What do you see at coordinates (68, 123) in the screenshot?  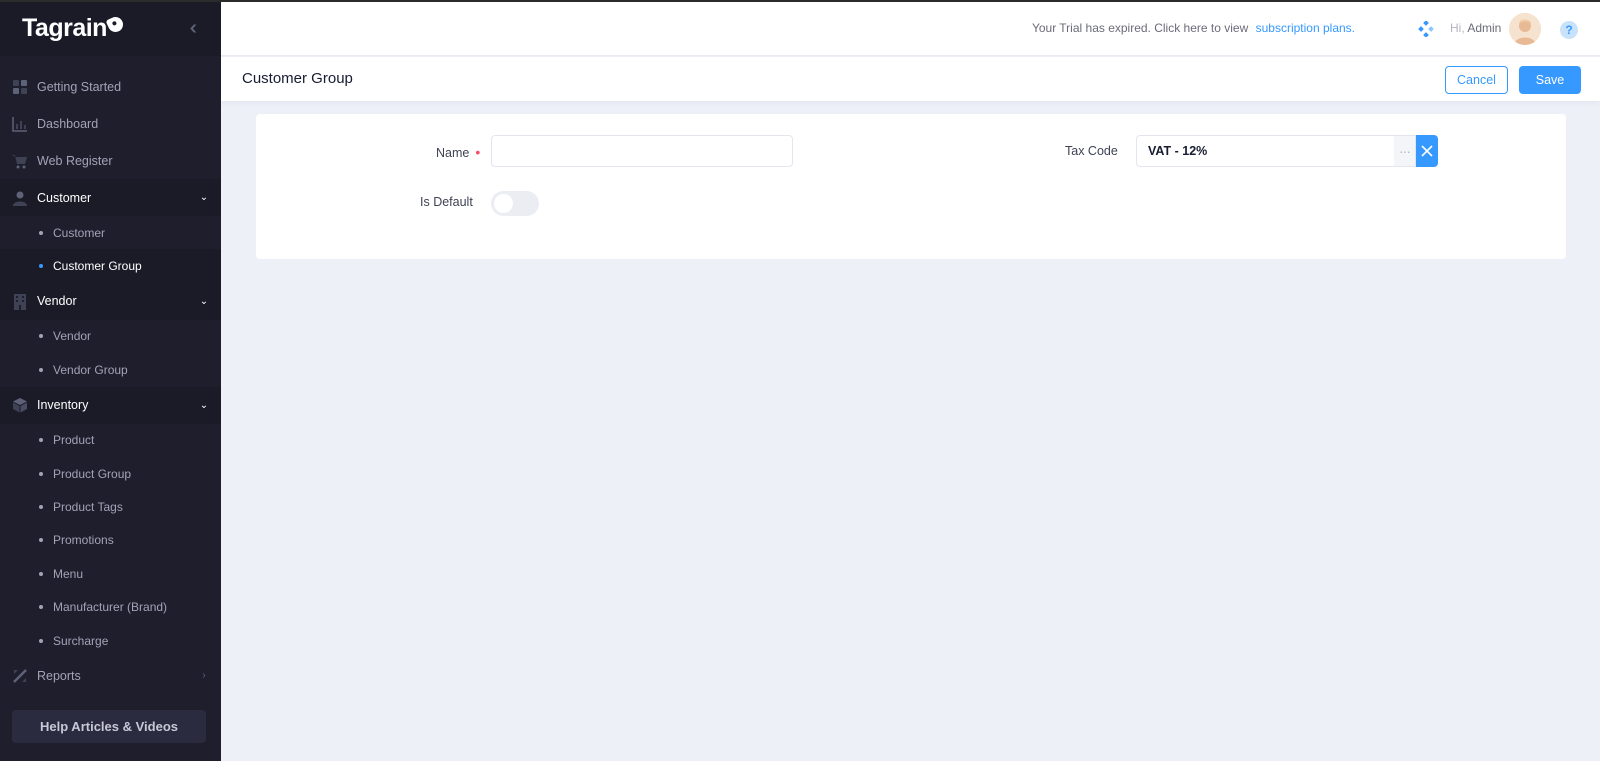 I see `sidebar-item-label: Dashboard` at bounding box center [68, 123].